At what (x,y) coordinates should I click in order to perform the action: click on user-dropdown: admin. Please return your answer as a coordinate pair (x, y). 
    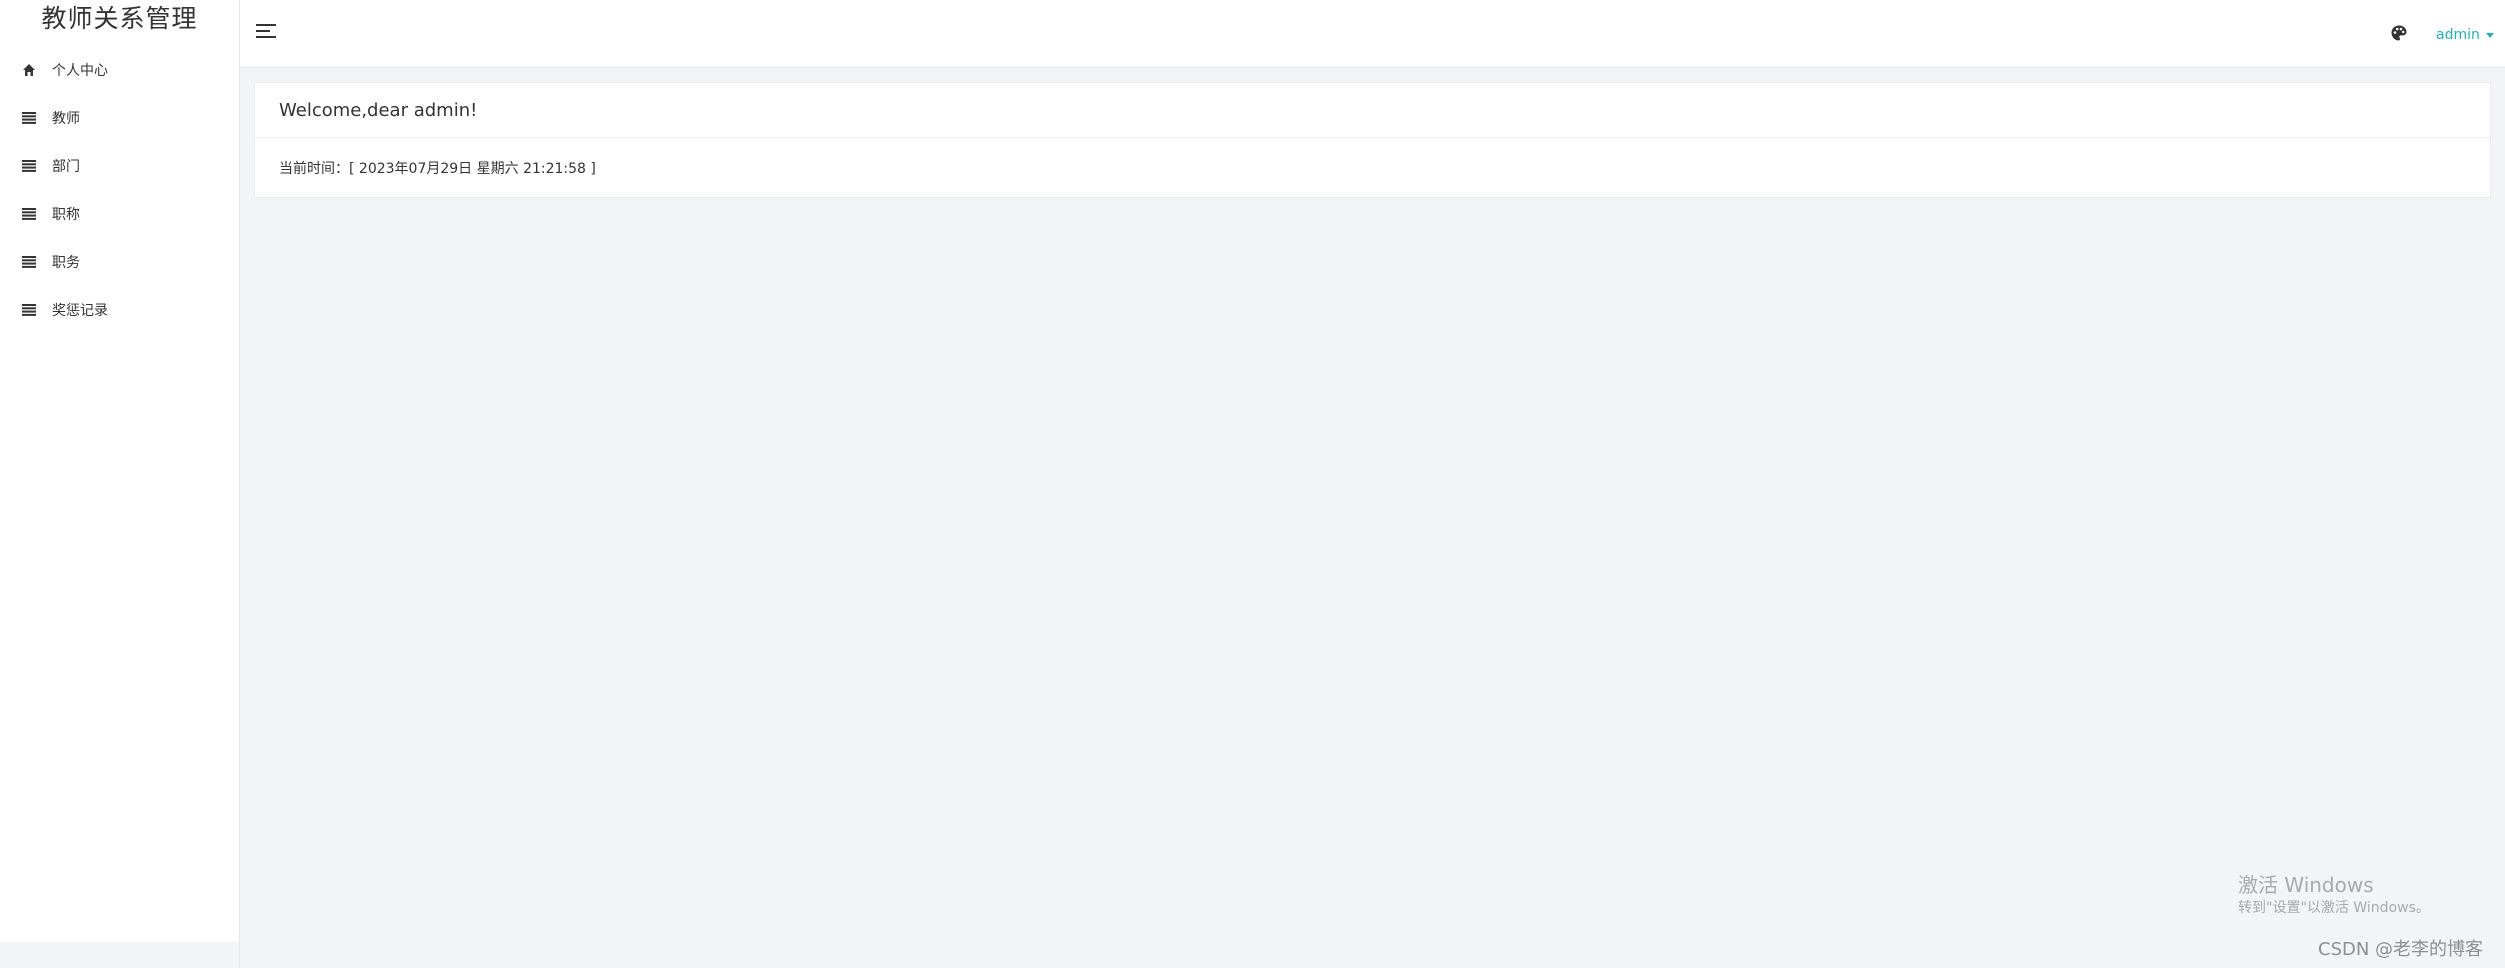
    Looking at the image, I should click on (2465, 35).